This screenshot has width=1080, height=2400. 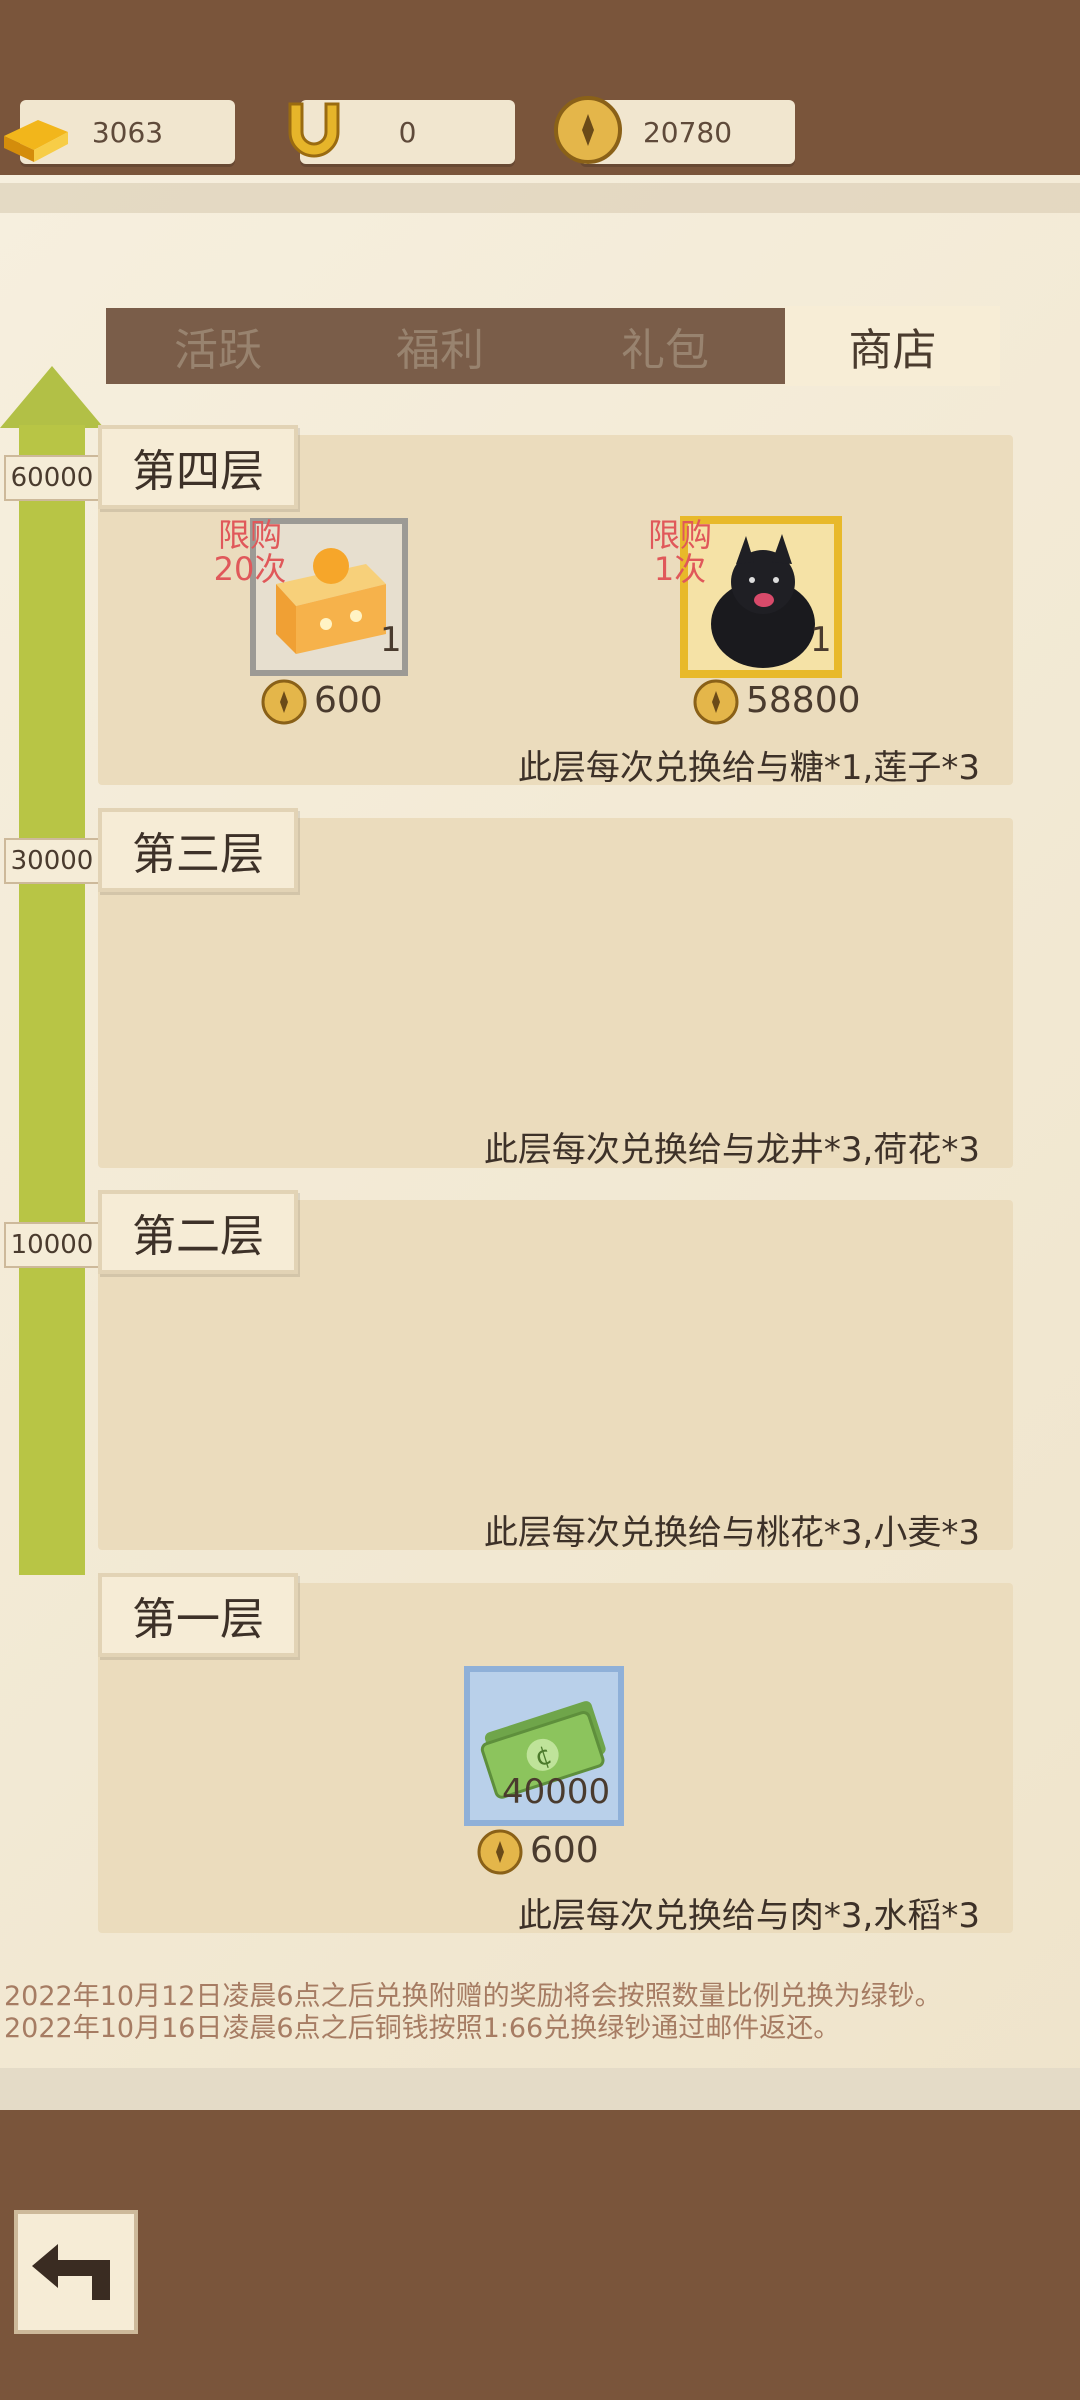 I want to click on layer-1-title: 第一层, so click(x=198, y=1615).